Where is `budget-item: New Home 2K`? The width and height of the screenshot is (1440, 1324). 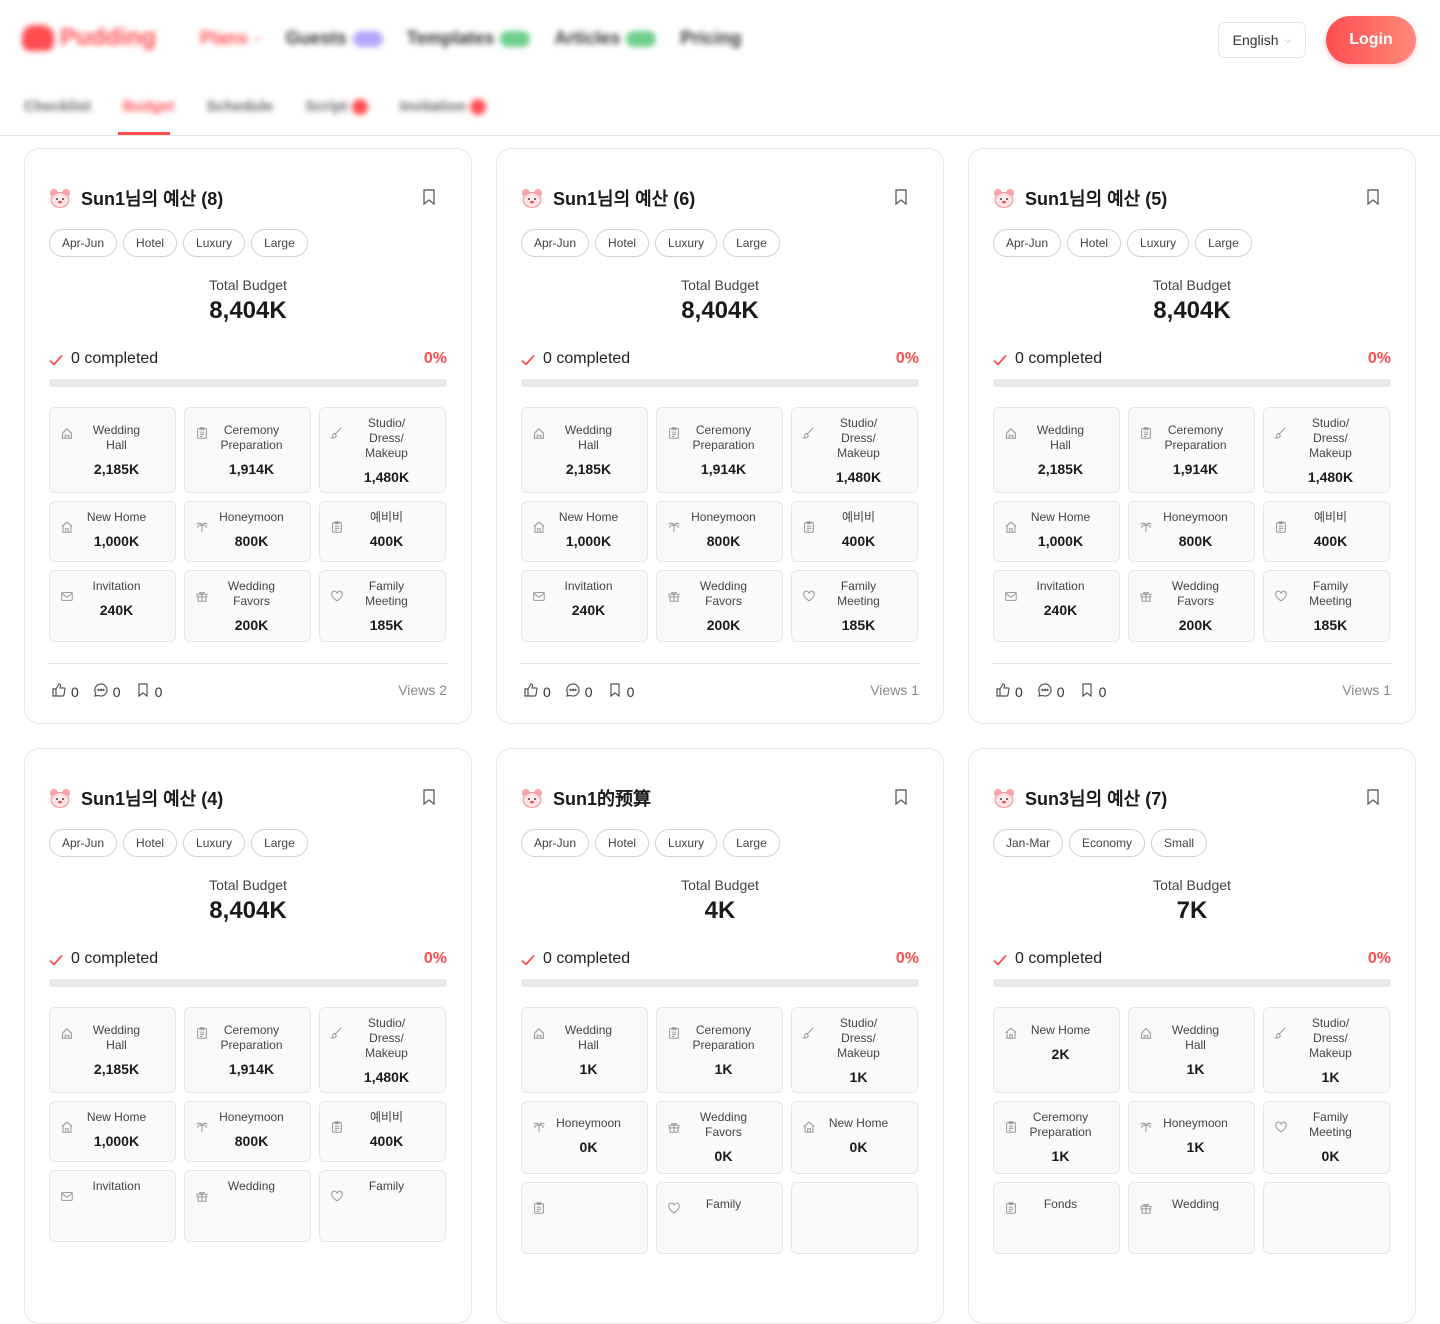
budget-item: New Home 2K is located at coordinates (1056, 1050).